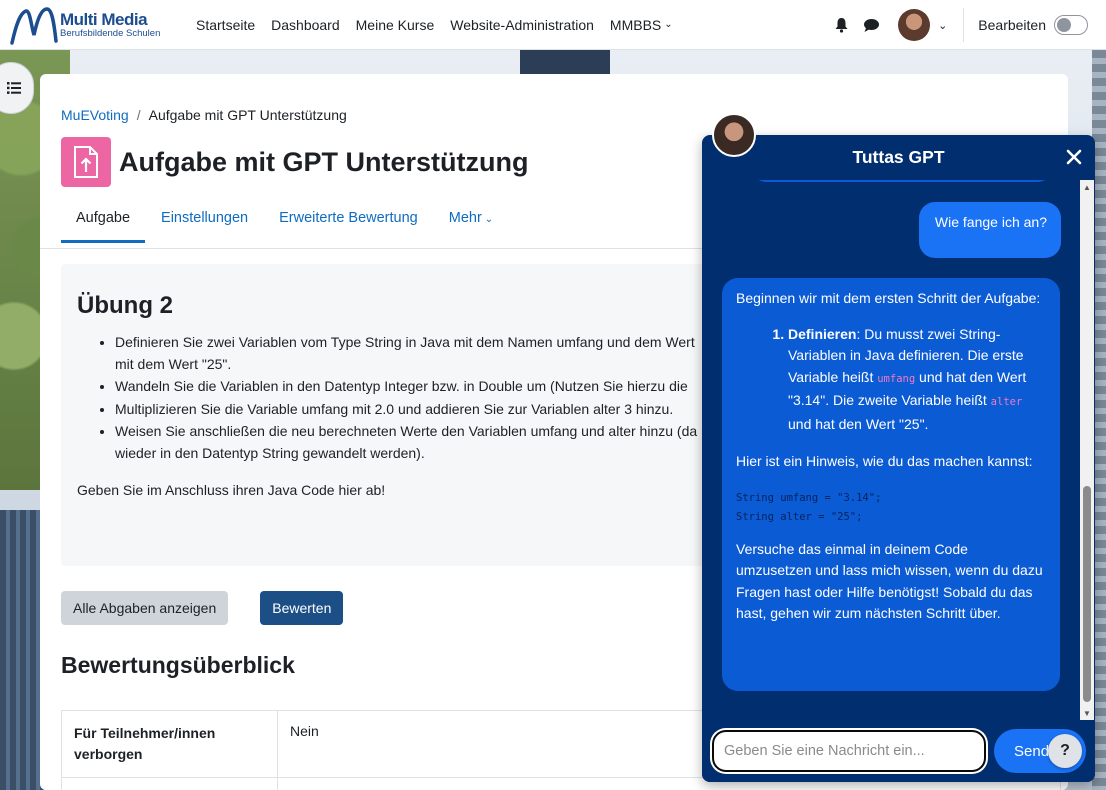 Image resolution: width=1106 pixels, height=790 pixels. I want to click on breadcrumb-parent-link: MuEVoting, so click(95, 115).